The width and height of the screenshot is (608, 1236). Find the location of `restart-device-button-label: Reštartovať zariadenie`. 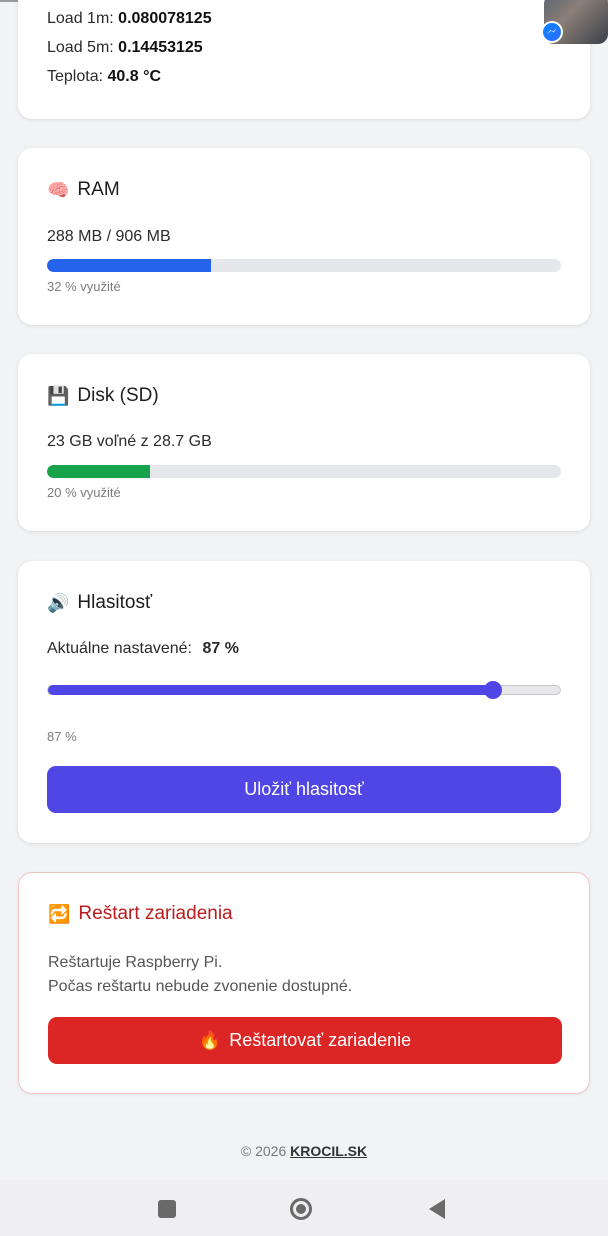

restart-device-button-label: Reštartovať zariadenie is located at coordinates (320, 1040).